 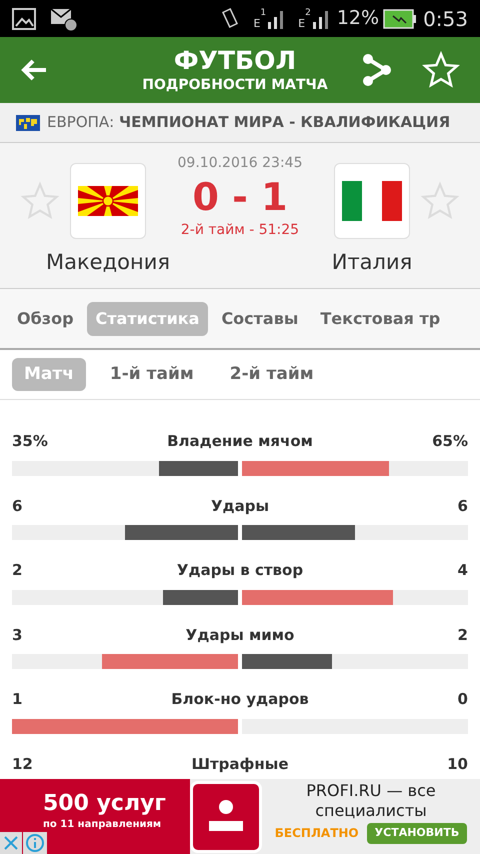 What do you see at coordinates (240, 441) in the screenshot?
I see `stat-label: Владение мячом` at bounding box center [240, 441].